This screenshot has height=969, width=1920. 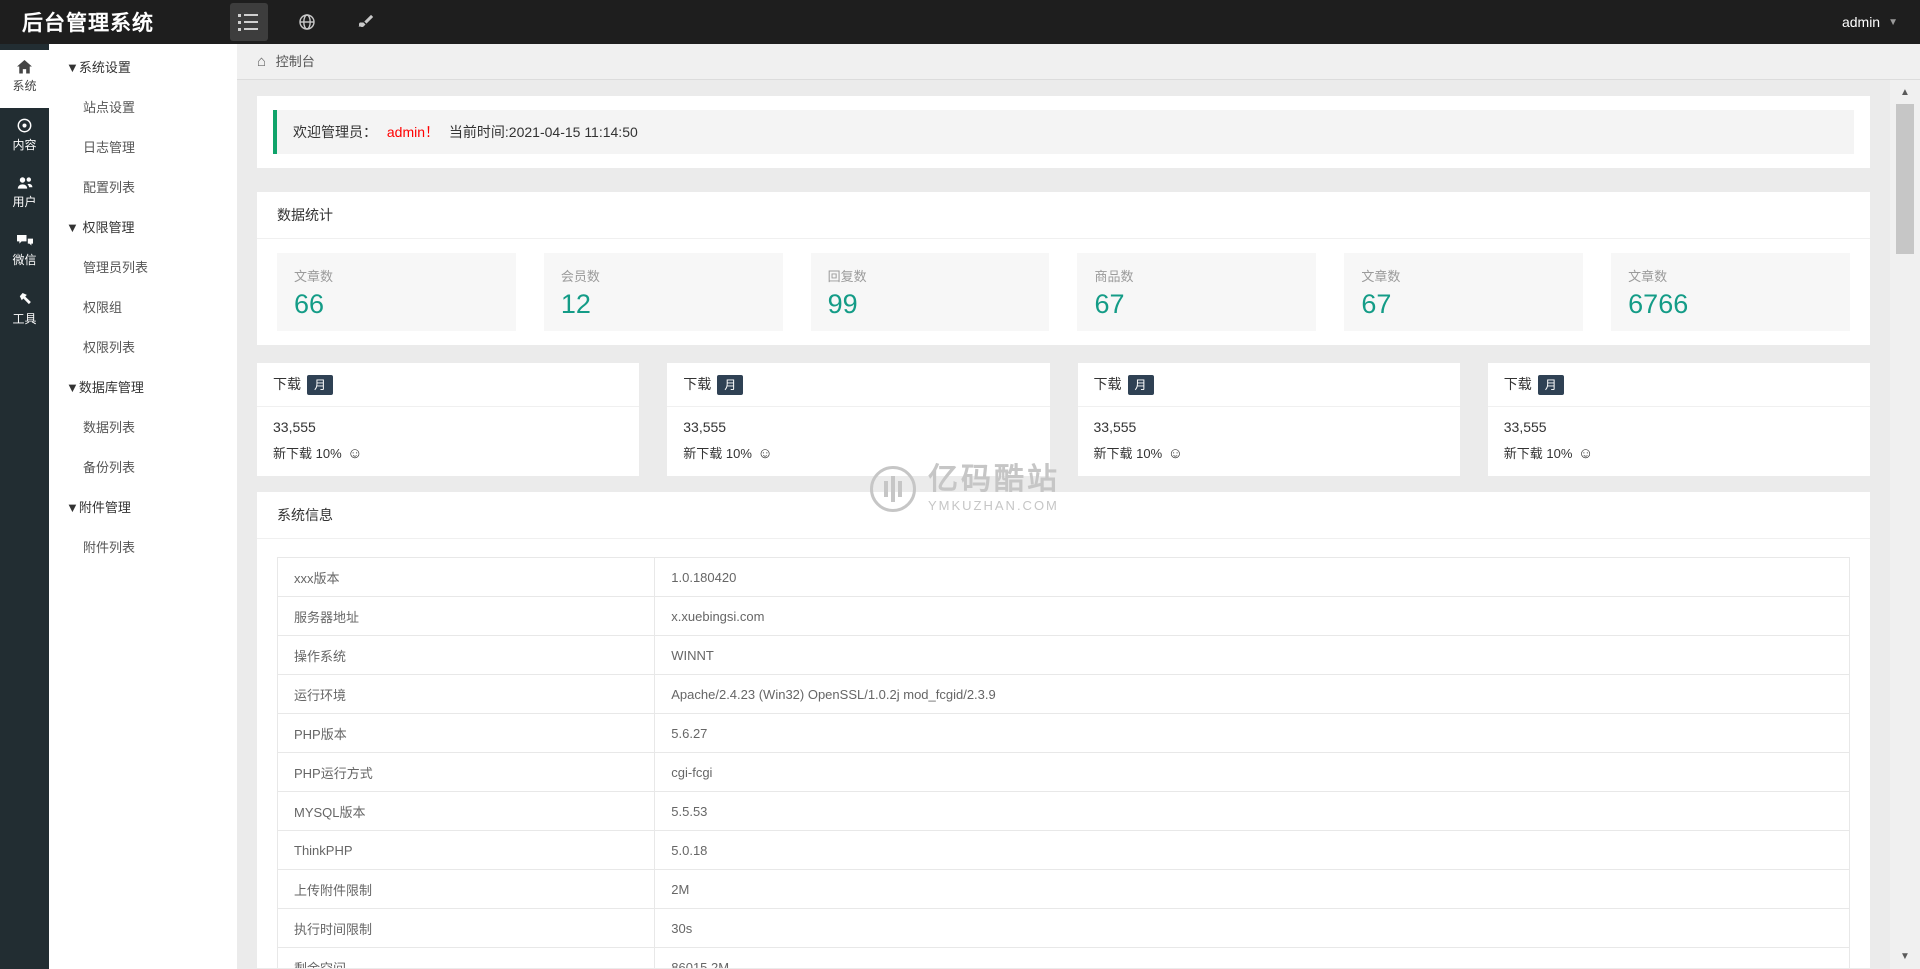 I want to click on menu-item-admin-list: 管理员列表, so click(x=143, y=268).